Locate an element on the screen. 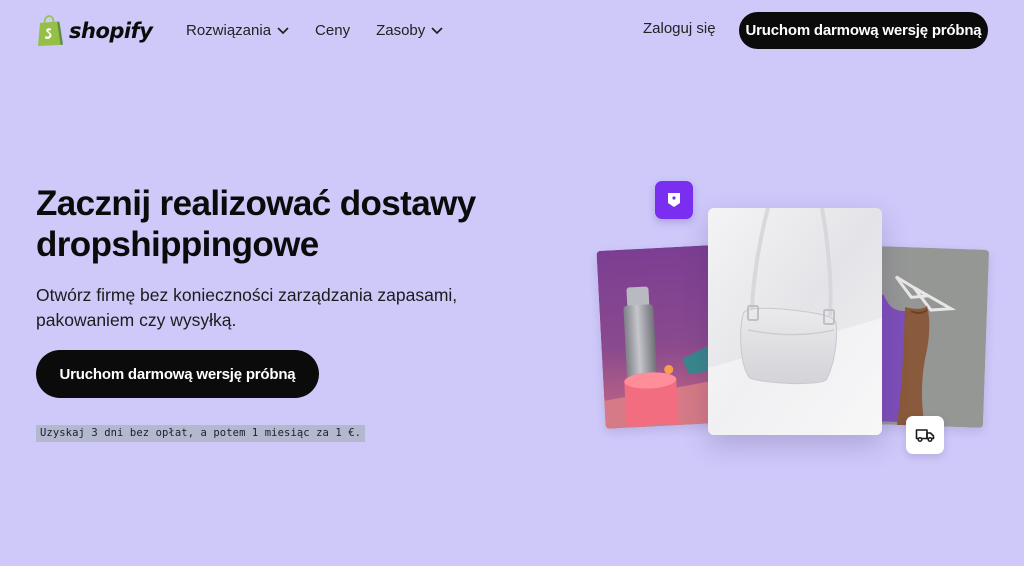  shopify-logo: shopify is located at coordinates (94, 31).